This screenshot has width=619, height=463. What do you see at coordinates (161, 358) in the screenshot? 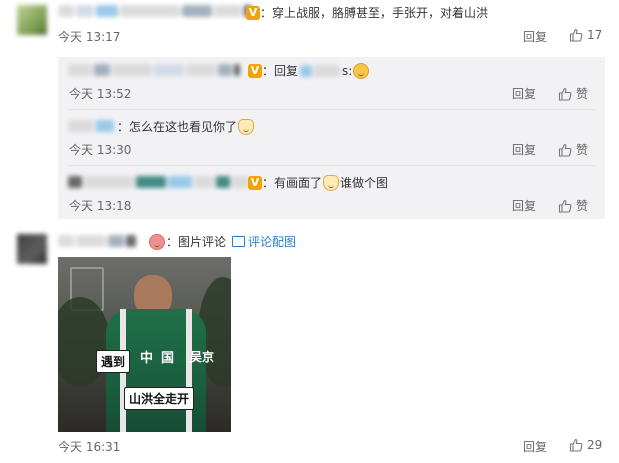
I see `jacket-text: 中国` at bounding box center [161, 358].